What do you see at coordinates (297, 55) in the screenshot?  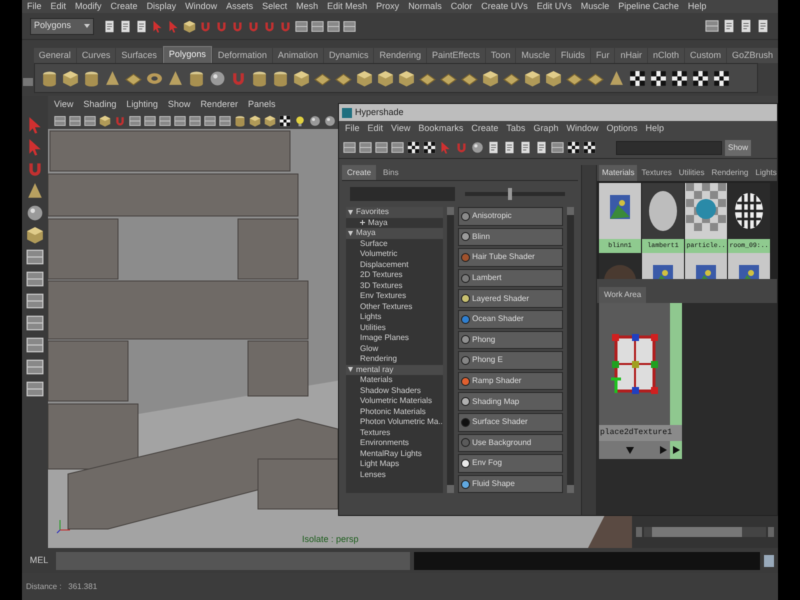 I see `shelf-tab: Animation` at bounding box center [297, 55].